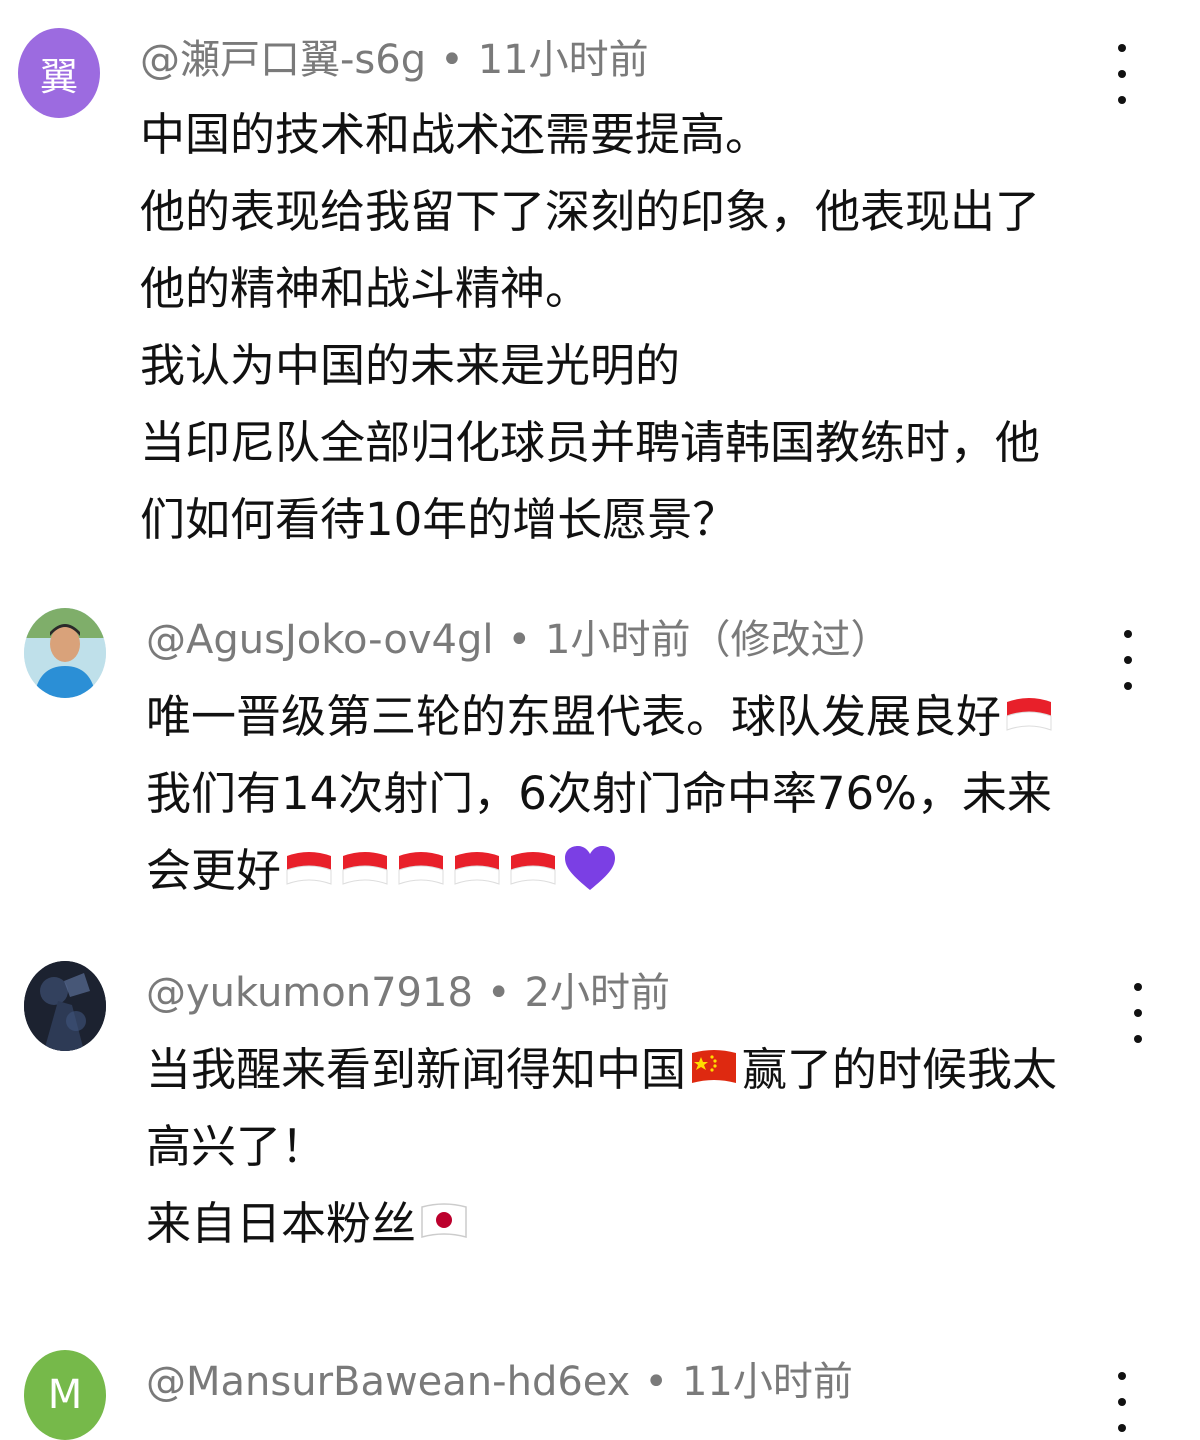  I want to click on avatar: M, so click(65, 1395).